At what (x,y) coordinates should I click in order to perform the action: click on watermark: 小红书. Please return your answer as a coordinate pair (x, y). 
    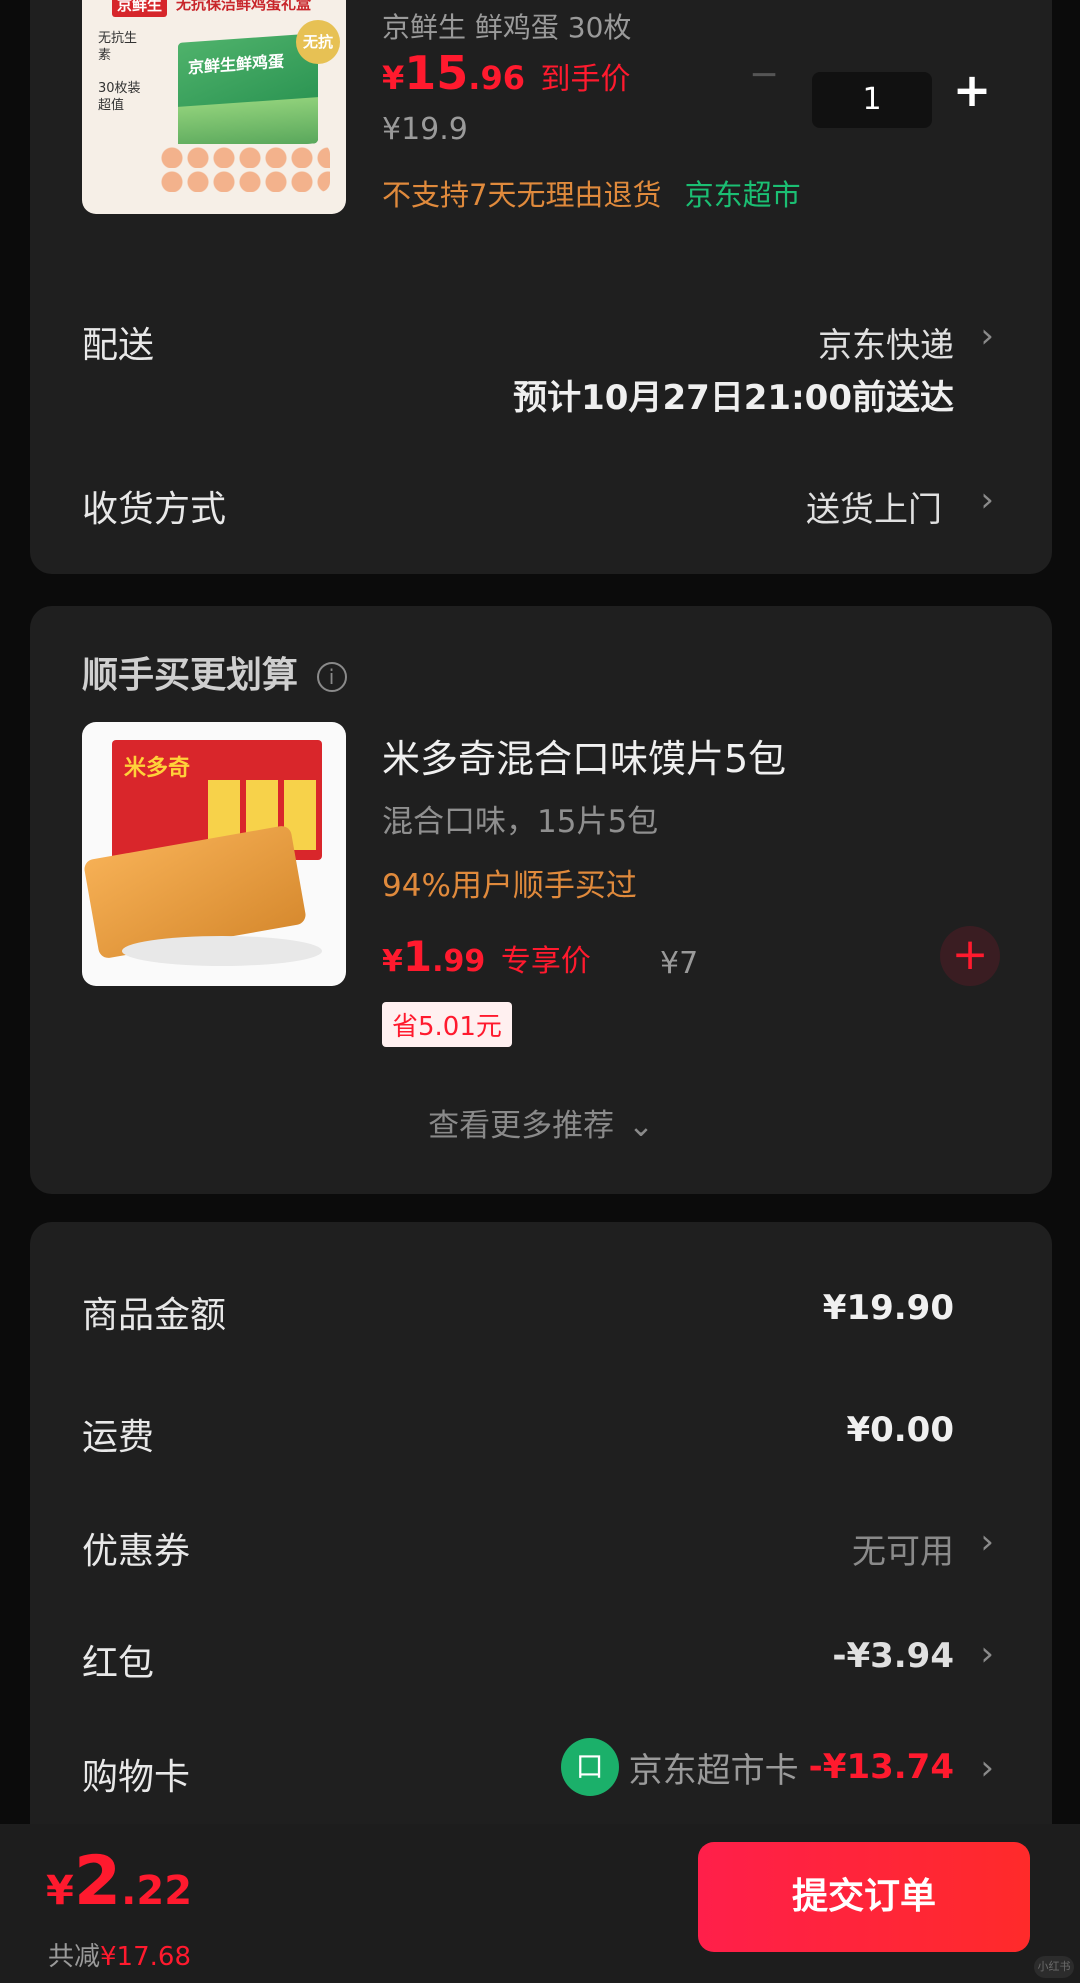
    Looking at the image, I should click on (1054, 1967).